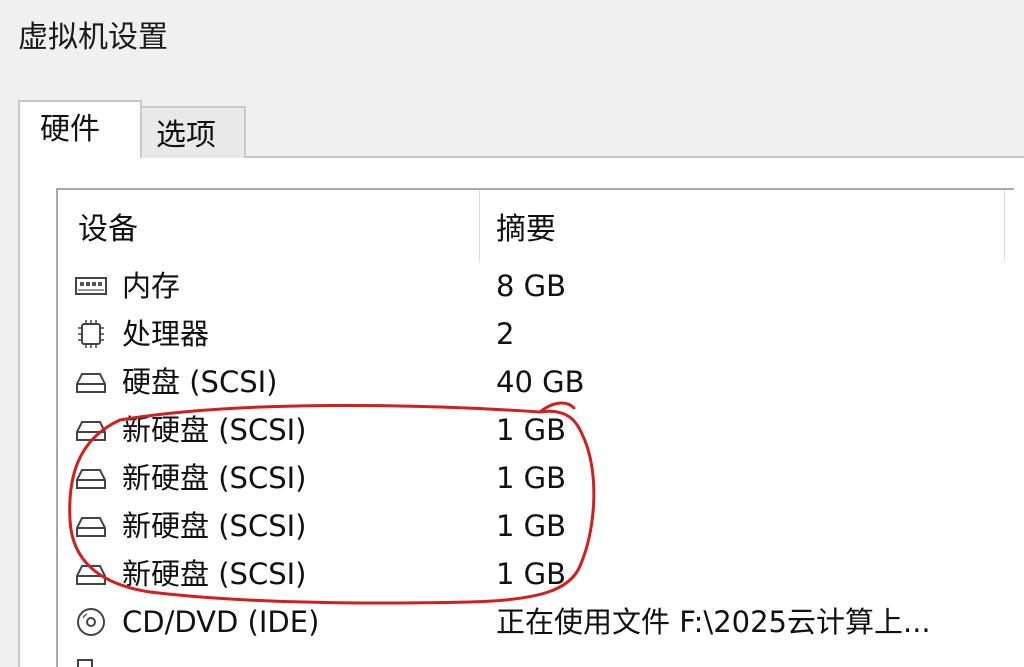 The width and height of the screenshot is (1024, 667). Describe the element at coordinates (91, 286) in the screenshot. I see `memory-icon` at that location.